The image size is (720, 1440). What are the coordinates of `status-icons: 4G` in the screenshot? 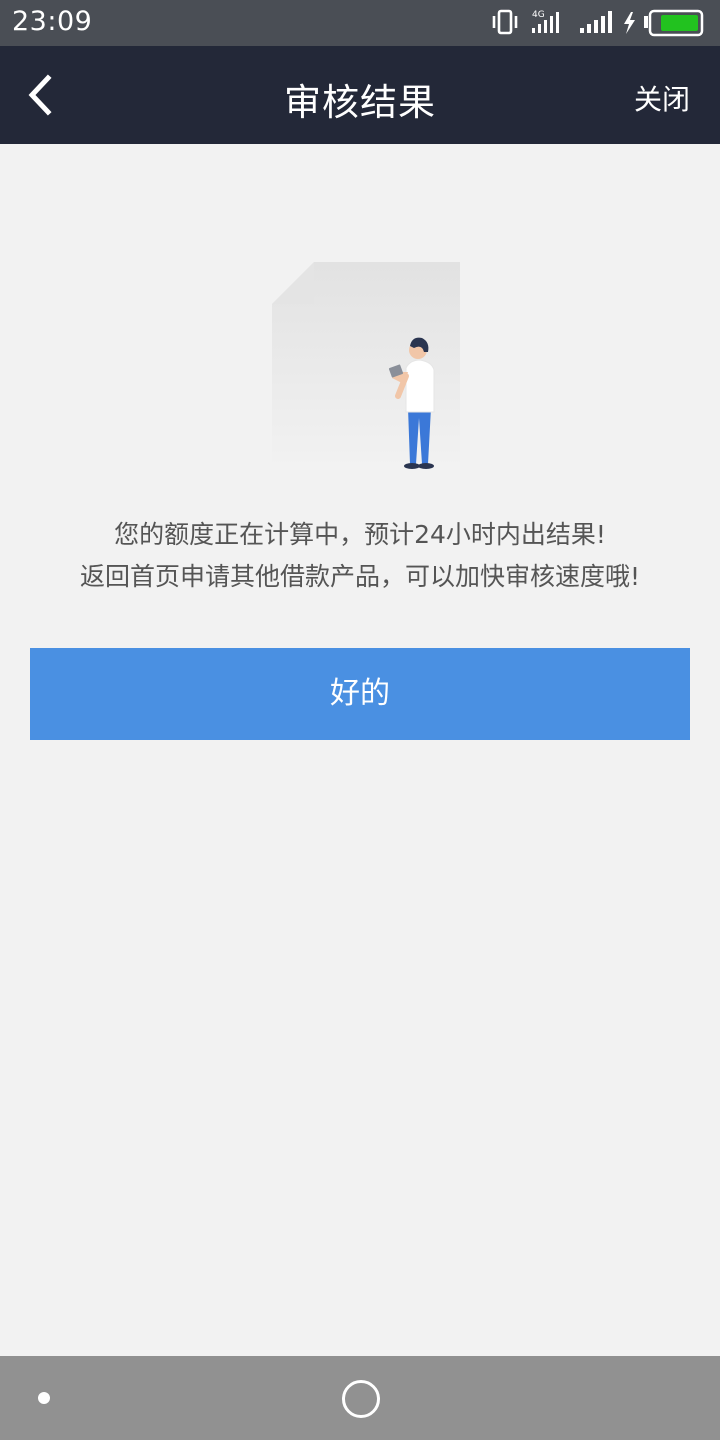 It's located at (598, 23).